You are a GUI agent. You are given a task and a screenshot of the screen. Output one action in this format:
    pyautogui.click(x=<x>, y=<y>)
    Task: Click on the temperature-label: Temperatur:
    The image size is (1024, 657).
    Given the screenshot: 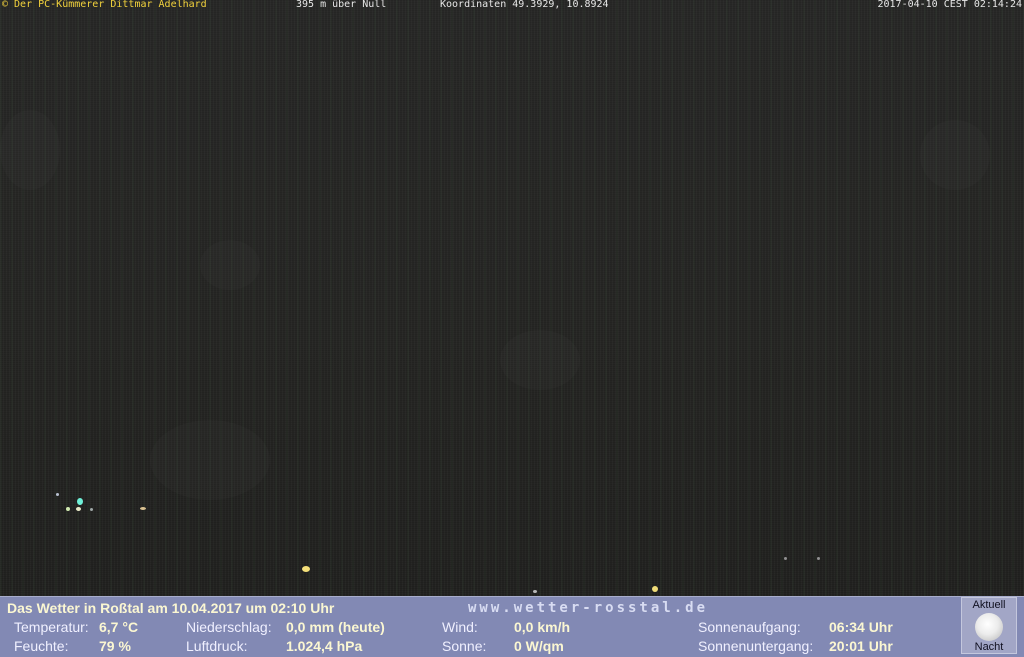 What is the action you would take?
    pyautogui.click(x=51, y=627)
    